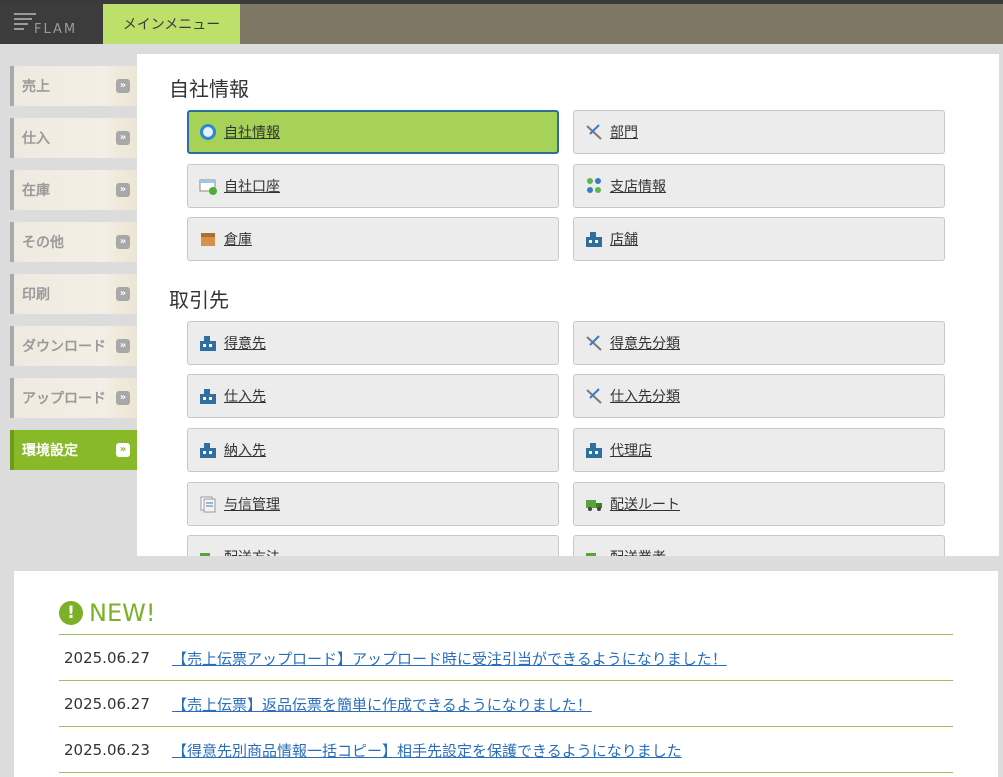 Image resolution: width=1003 pixels, height=777 pixels. I want to click on company-account-button: 自社口座, so click(373, 186).